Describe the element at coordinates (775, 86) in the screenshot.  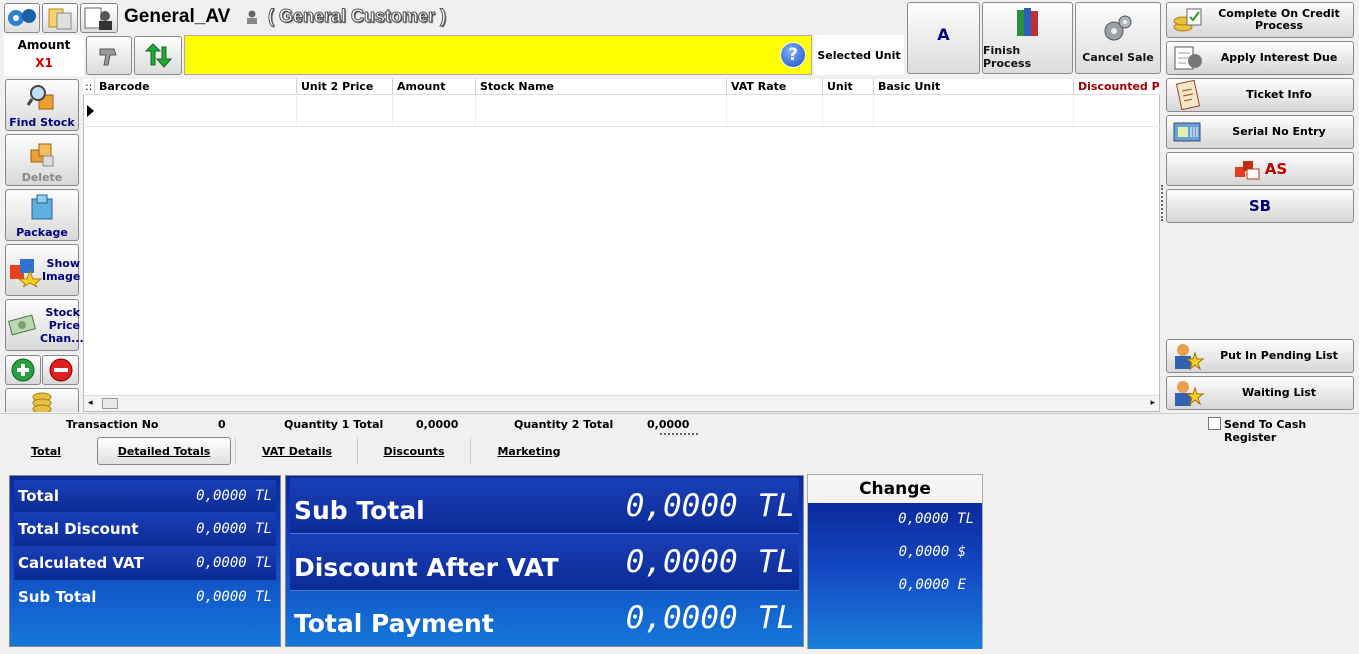
I see `col-vat-rate: VAT Rate` at that location.